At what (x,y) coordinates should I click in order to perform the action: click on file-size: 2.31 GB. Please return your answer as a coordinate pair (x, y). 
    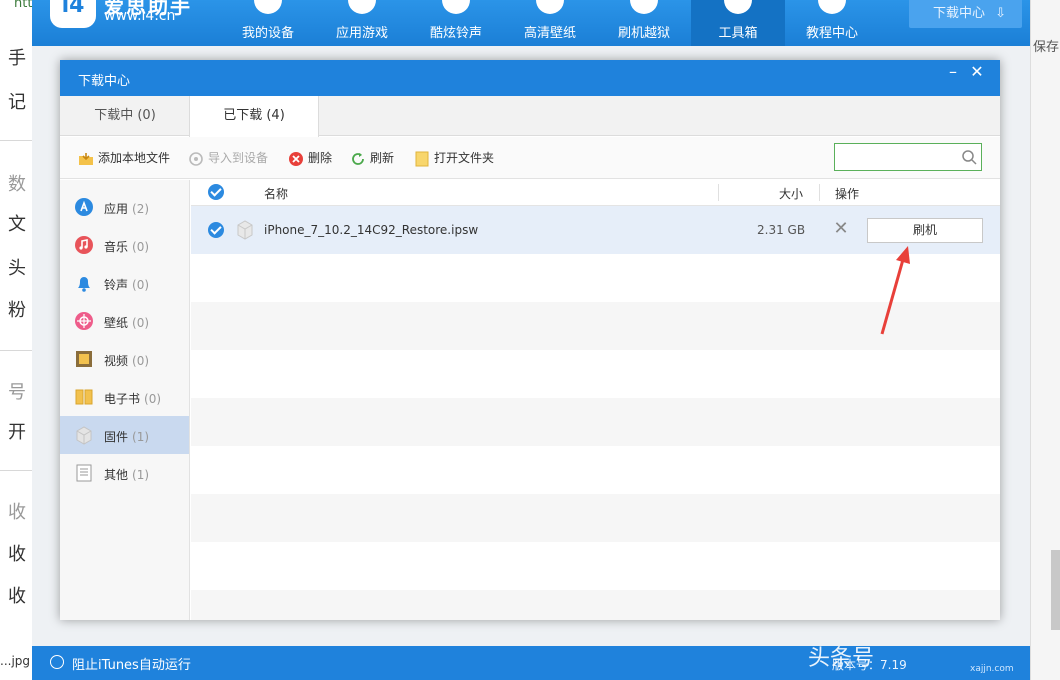
    Looking at the image, I should click on (781, 230).